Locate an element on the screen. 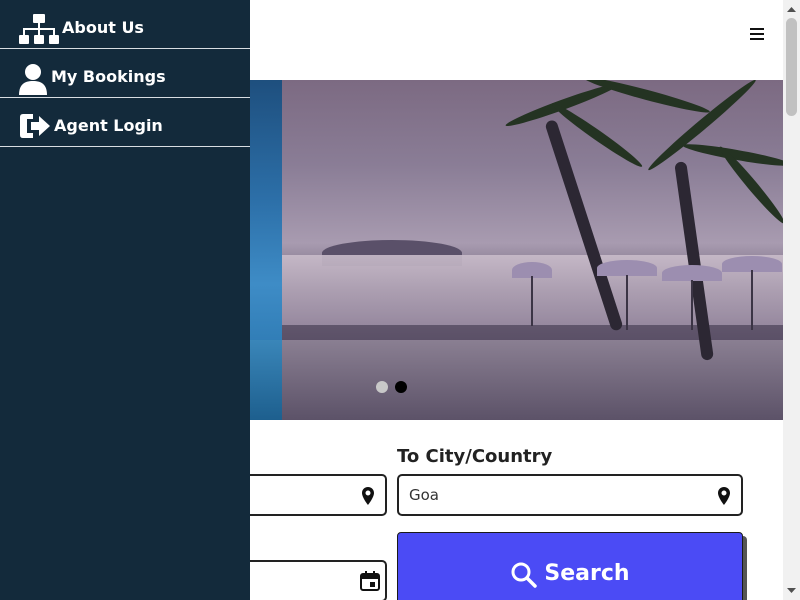  menu-item-label: Agent Login is located at coordinates (108, 125).